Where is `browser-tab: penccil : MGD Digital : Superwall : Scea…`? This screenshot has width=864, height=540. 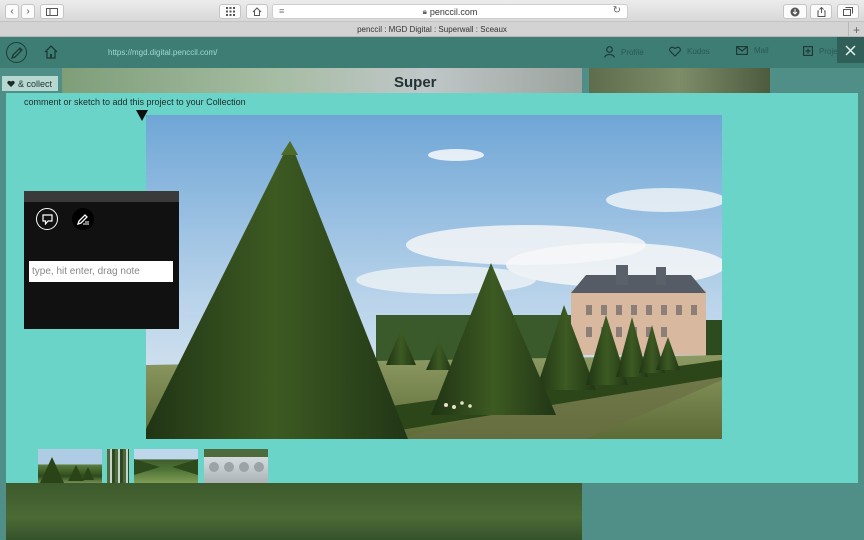 browser-tab: penccil : MGD Digital : Superwall : Scea… is located at coordinates (432, 29).